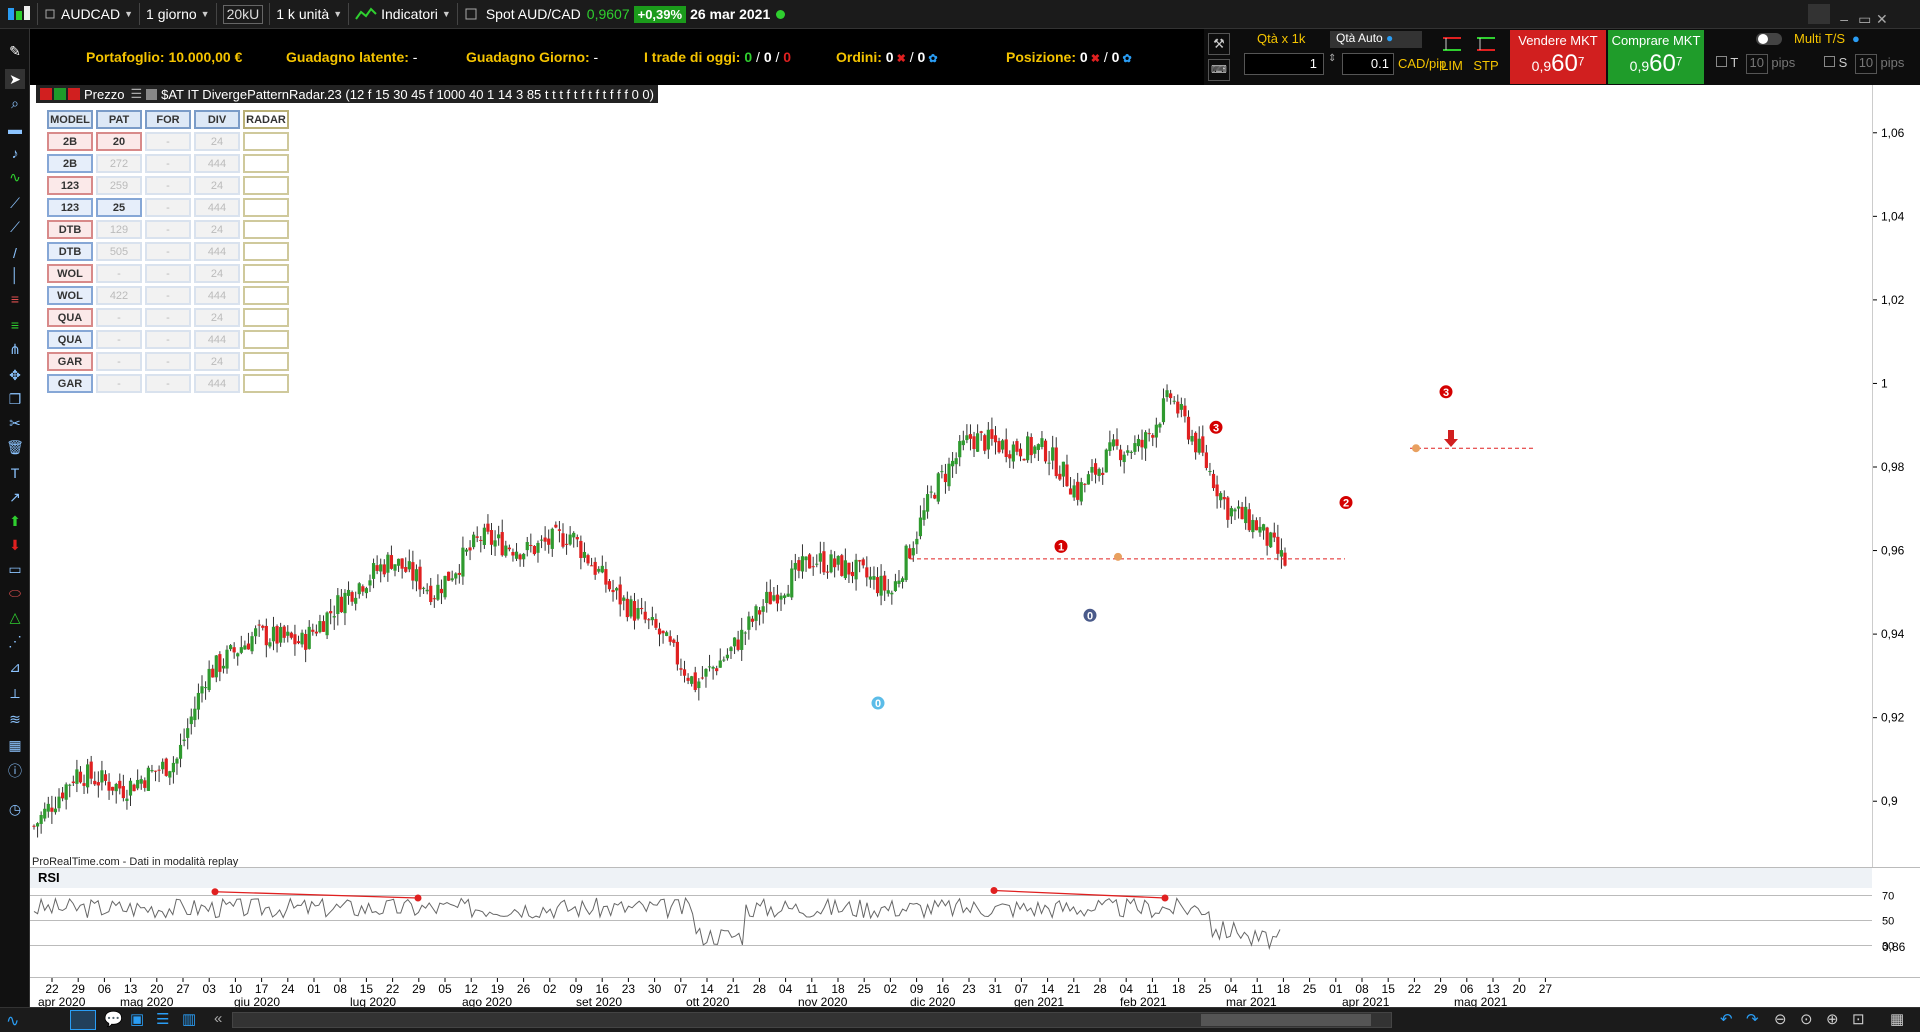  Describe the element at coordinates (15, 447) in the screenshot. I see `trash-icon: 🗑` at that location.